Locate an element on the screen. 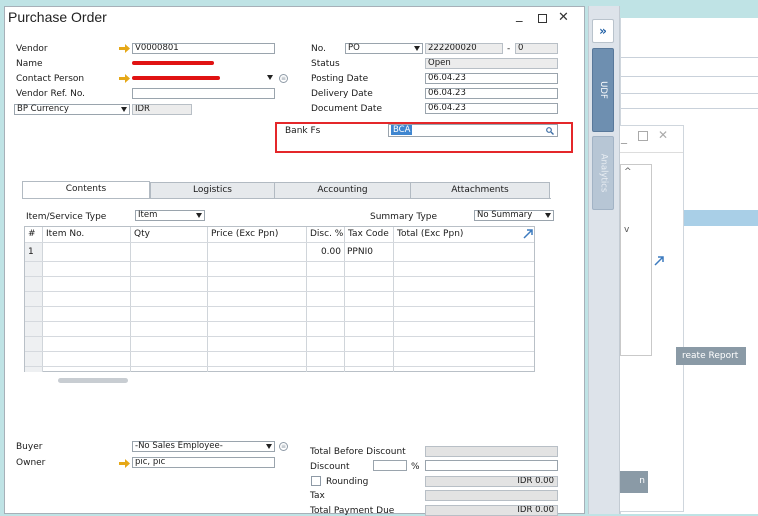 The width and height of the screenshot is (758, 516). column-header-discount: Disc. % is located at coordinates (326, 234).